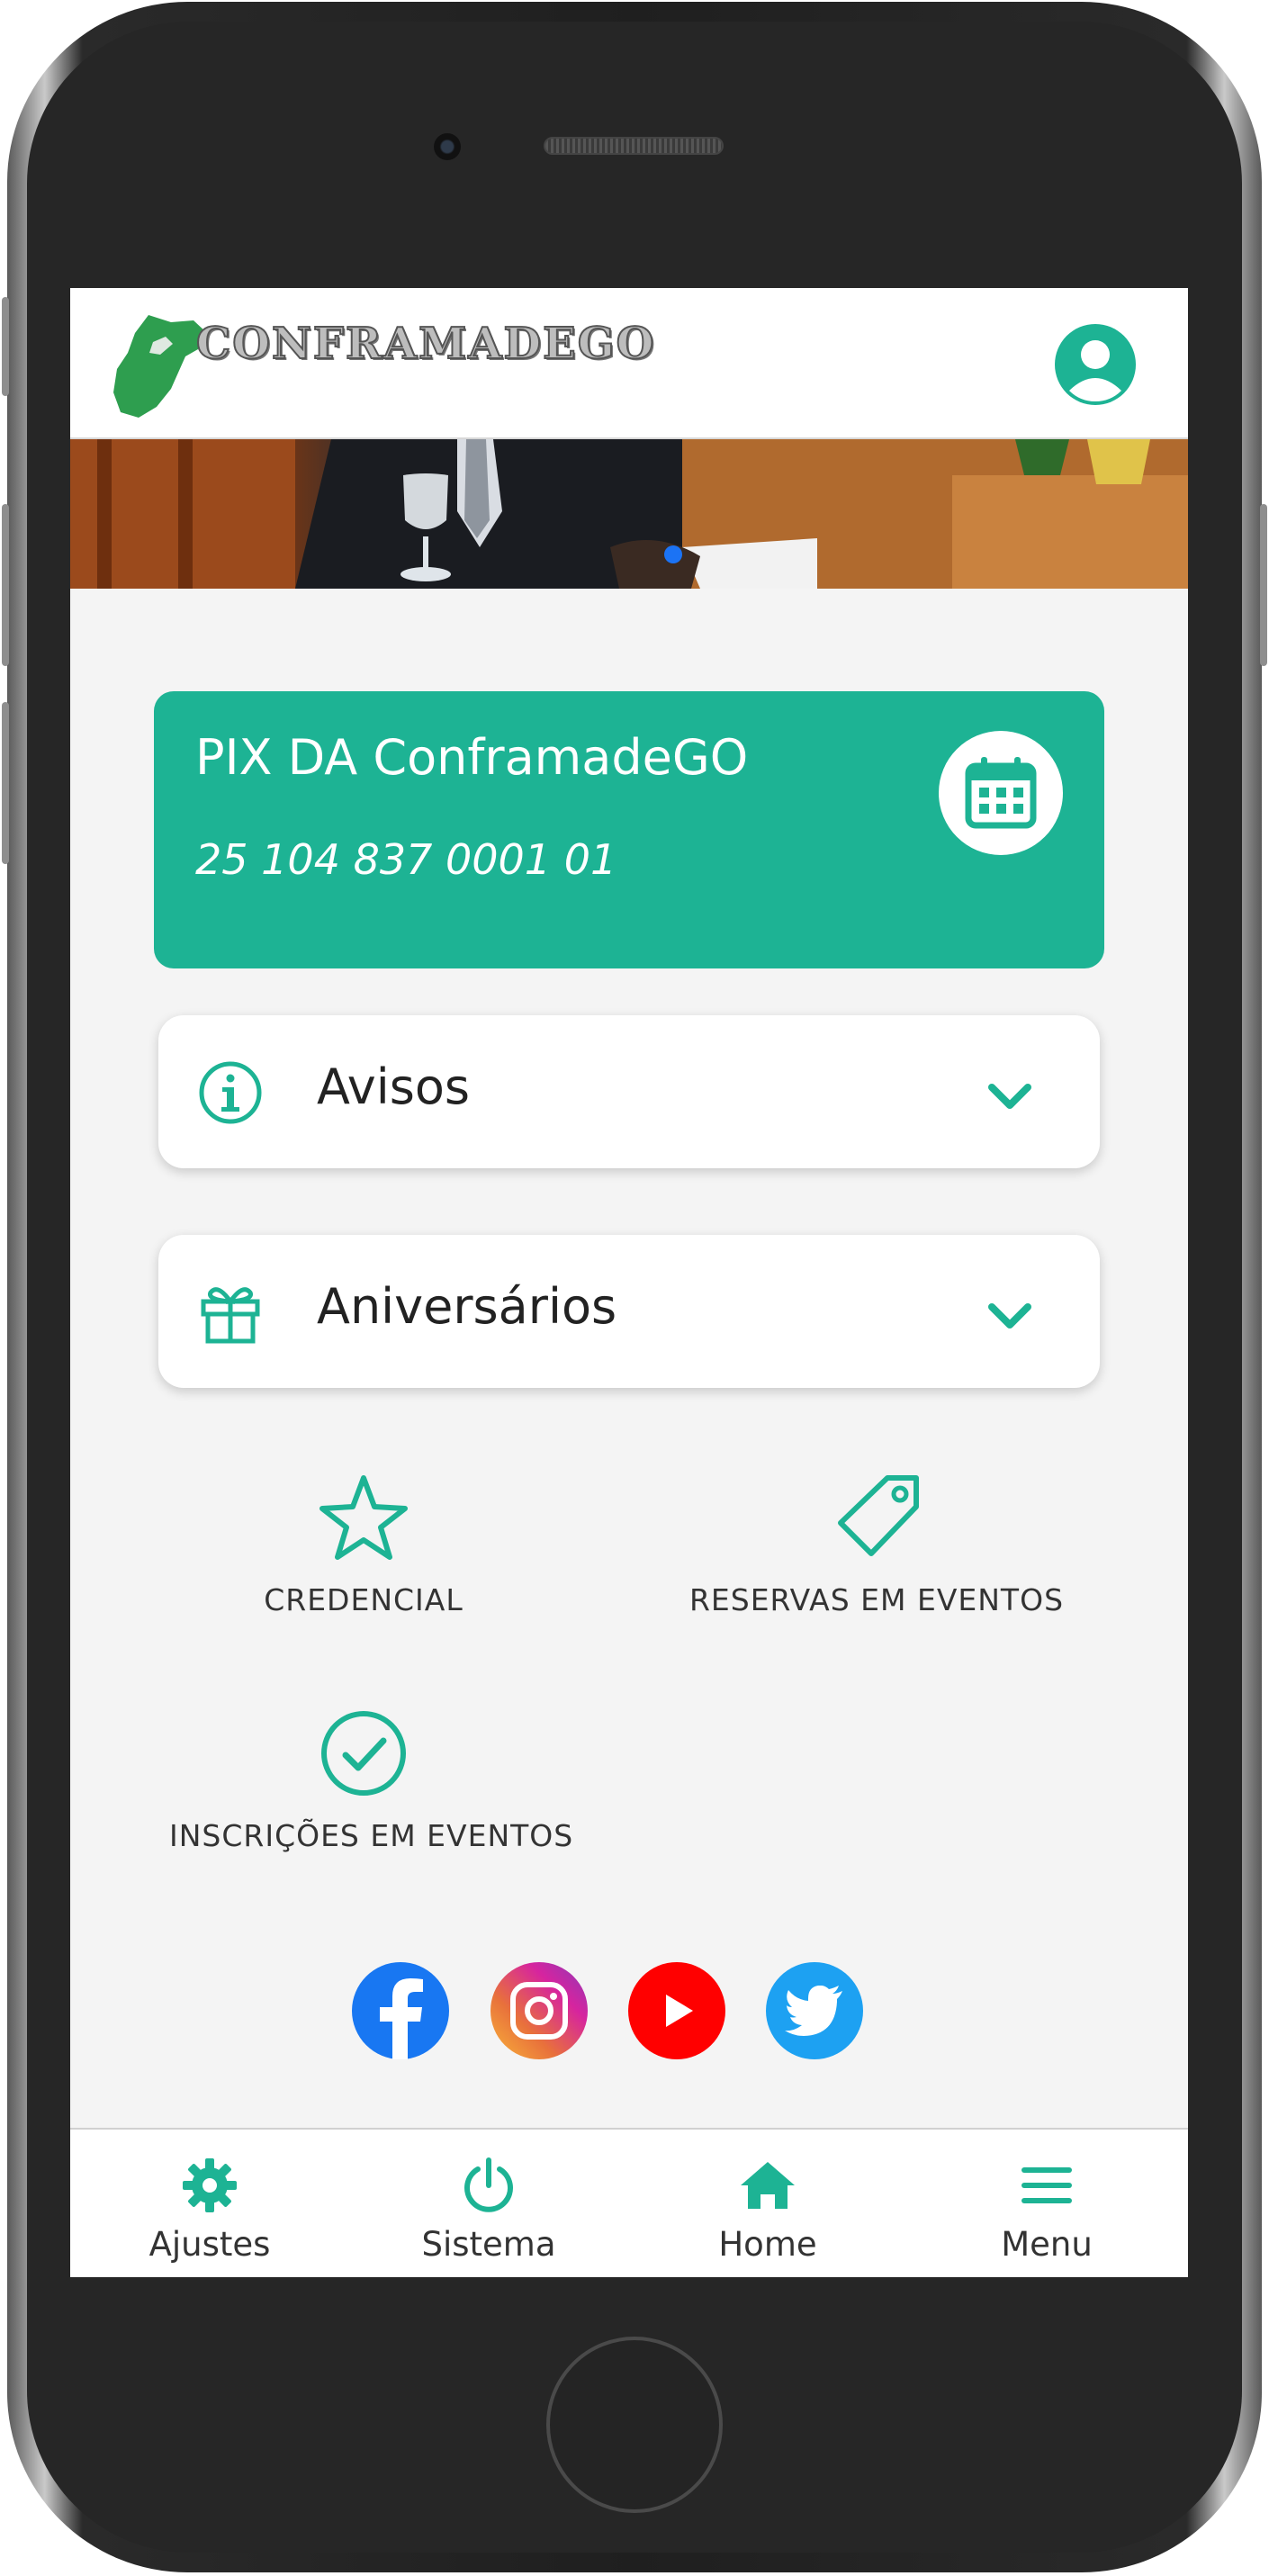 Image resolution: width=1269 pixels, height=2576 pixels. I want to click on pix-card: PIX DA ConframadeGO 25 104 837 0001 01, so click(629, 829).